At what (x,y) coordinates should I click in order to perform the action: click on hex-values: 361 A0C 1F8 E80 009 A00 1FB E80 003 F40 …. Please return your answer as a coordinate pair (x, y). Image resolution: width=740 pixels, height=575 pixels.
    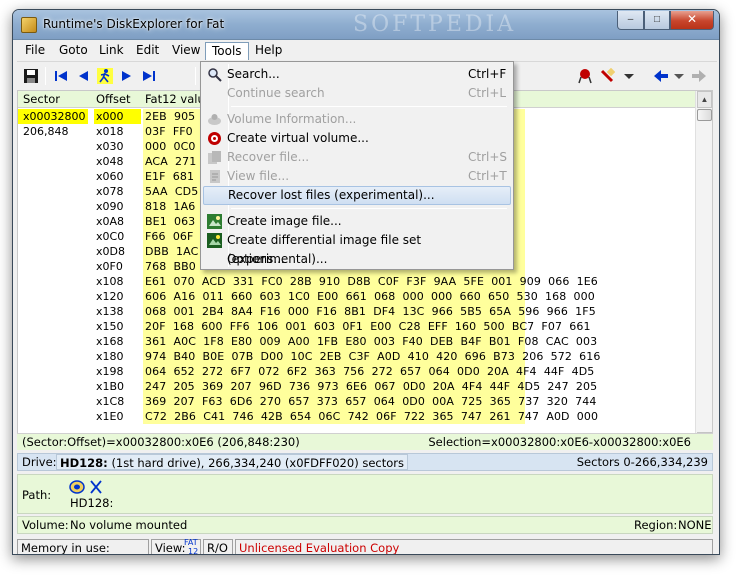
    Looking at the image, I should click on (370, 341).